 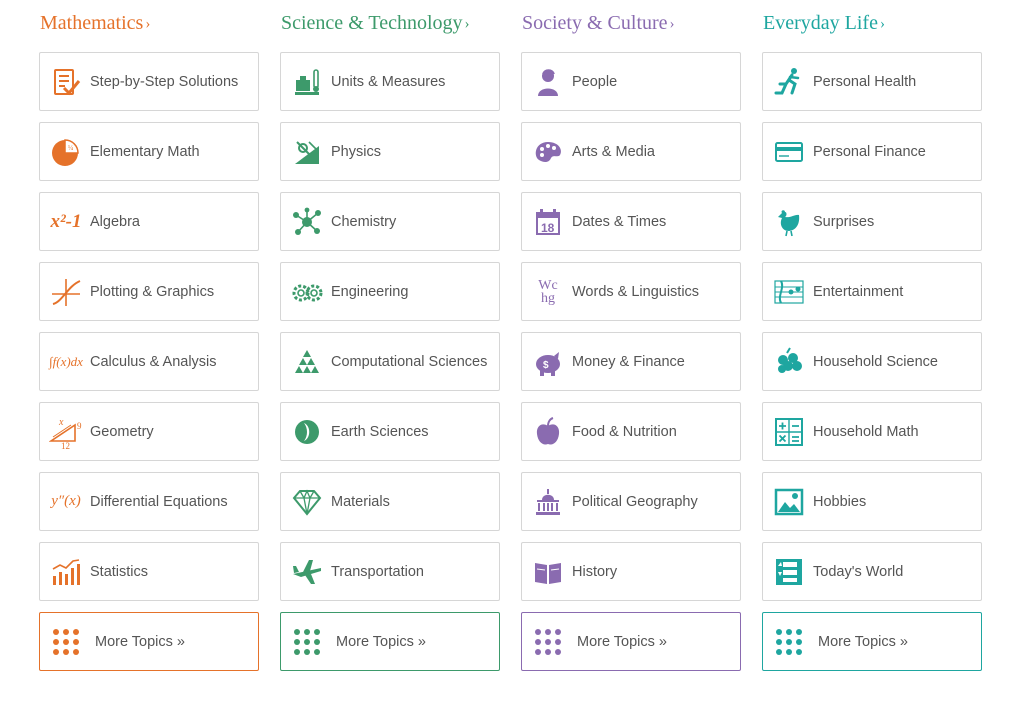 I want to click on topic-label: History, so click(x=595, y=571).